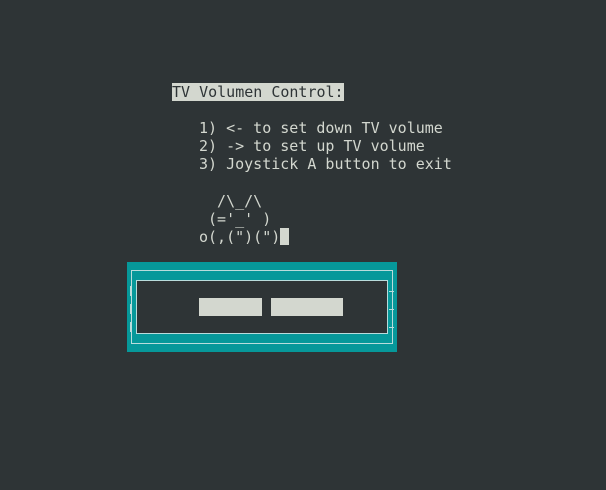 This screenshot has width=606, height=490. I want to click on terminal-cursor, so click(285, 236).